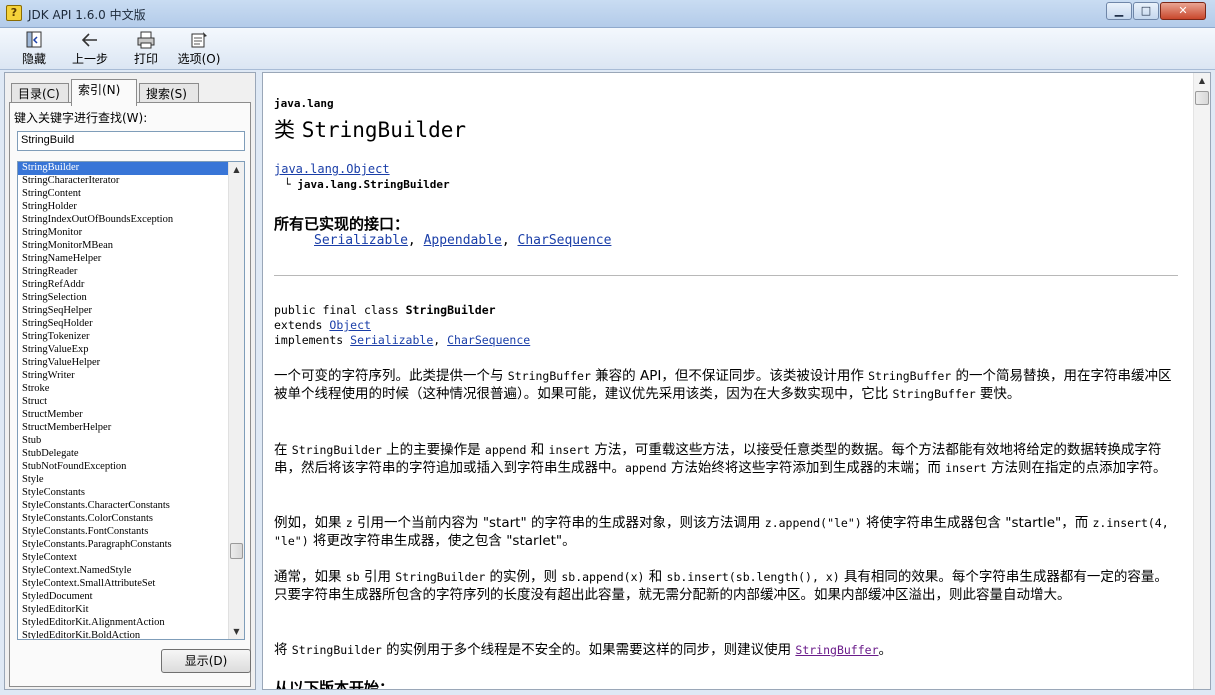  What do you see at coordinates (123, 415) in the screenshot?
I see `index-list-item: StructMember` at bounding box center [123, 415].